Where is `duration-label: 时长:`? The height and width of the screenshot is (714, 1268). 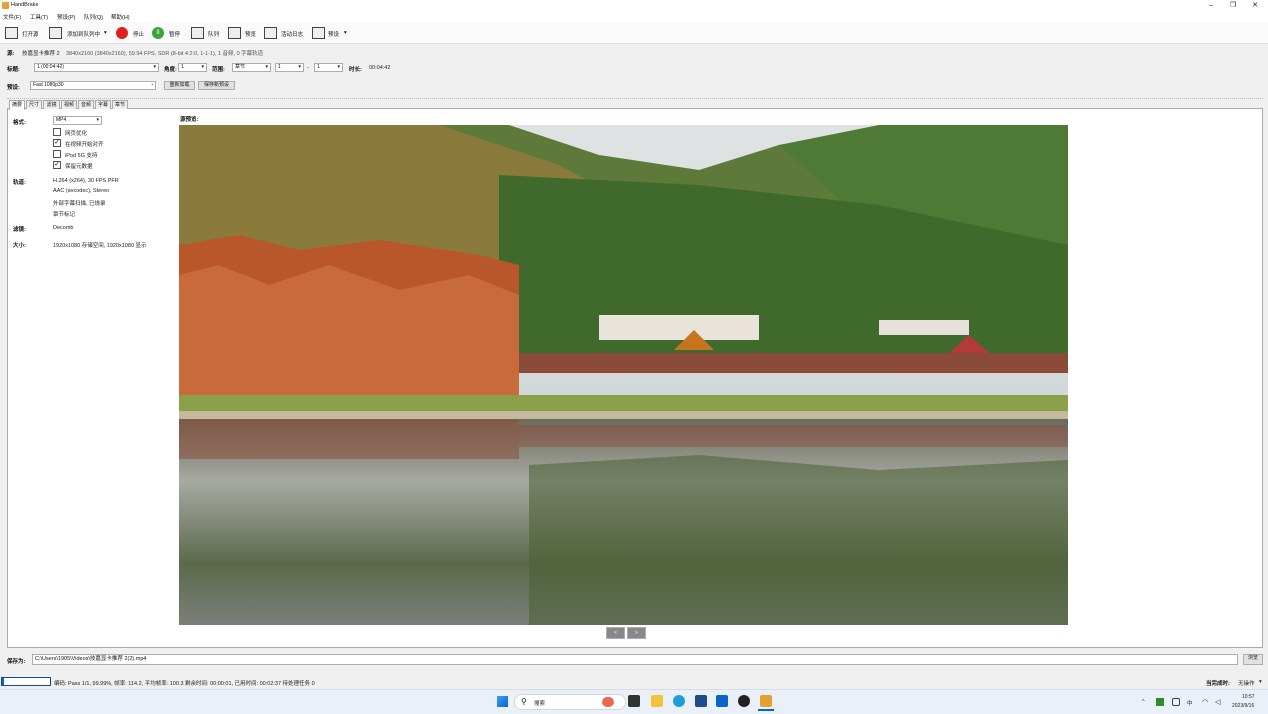
duration-label: 时长: is located at coordinates (355, 70).